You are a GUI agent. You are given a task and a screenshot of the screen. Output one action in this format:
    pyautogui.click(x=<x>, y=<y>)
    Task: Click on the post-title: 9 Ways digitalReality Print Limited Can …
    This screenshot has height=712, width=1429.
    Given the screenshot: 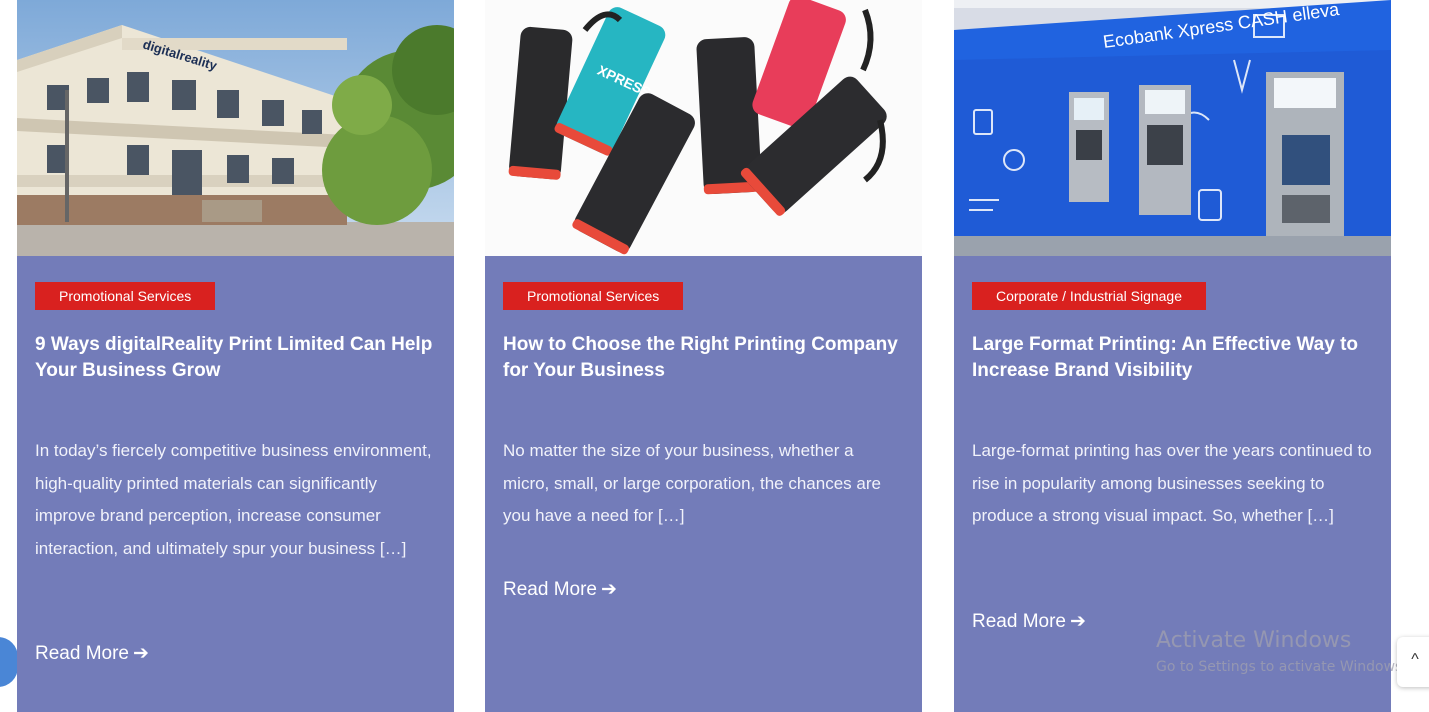 What is the action you would take?
    pyautogui.click(x=237, y=358)
    